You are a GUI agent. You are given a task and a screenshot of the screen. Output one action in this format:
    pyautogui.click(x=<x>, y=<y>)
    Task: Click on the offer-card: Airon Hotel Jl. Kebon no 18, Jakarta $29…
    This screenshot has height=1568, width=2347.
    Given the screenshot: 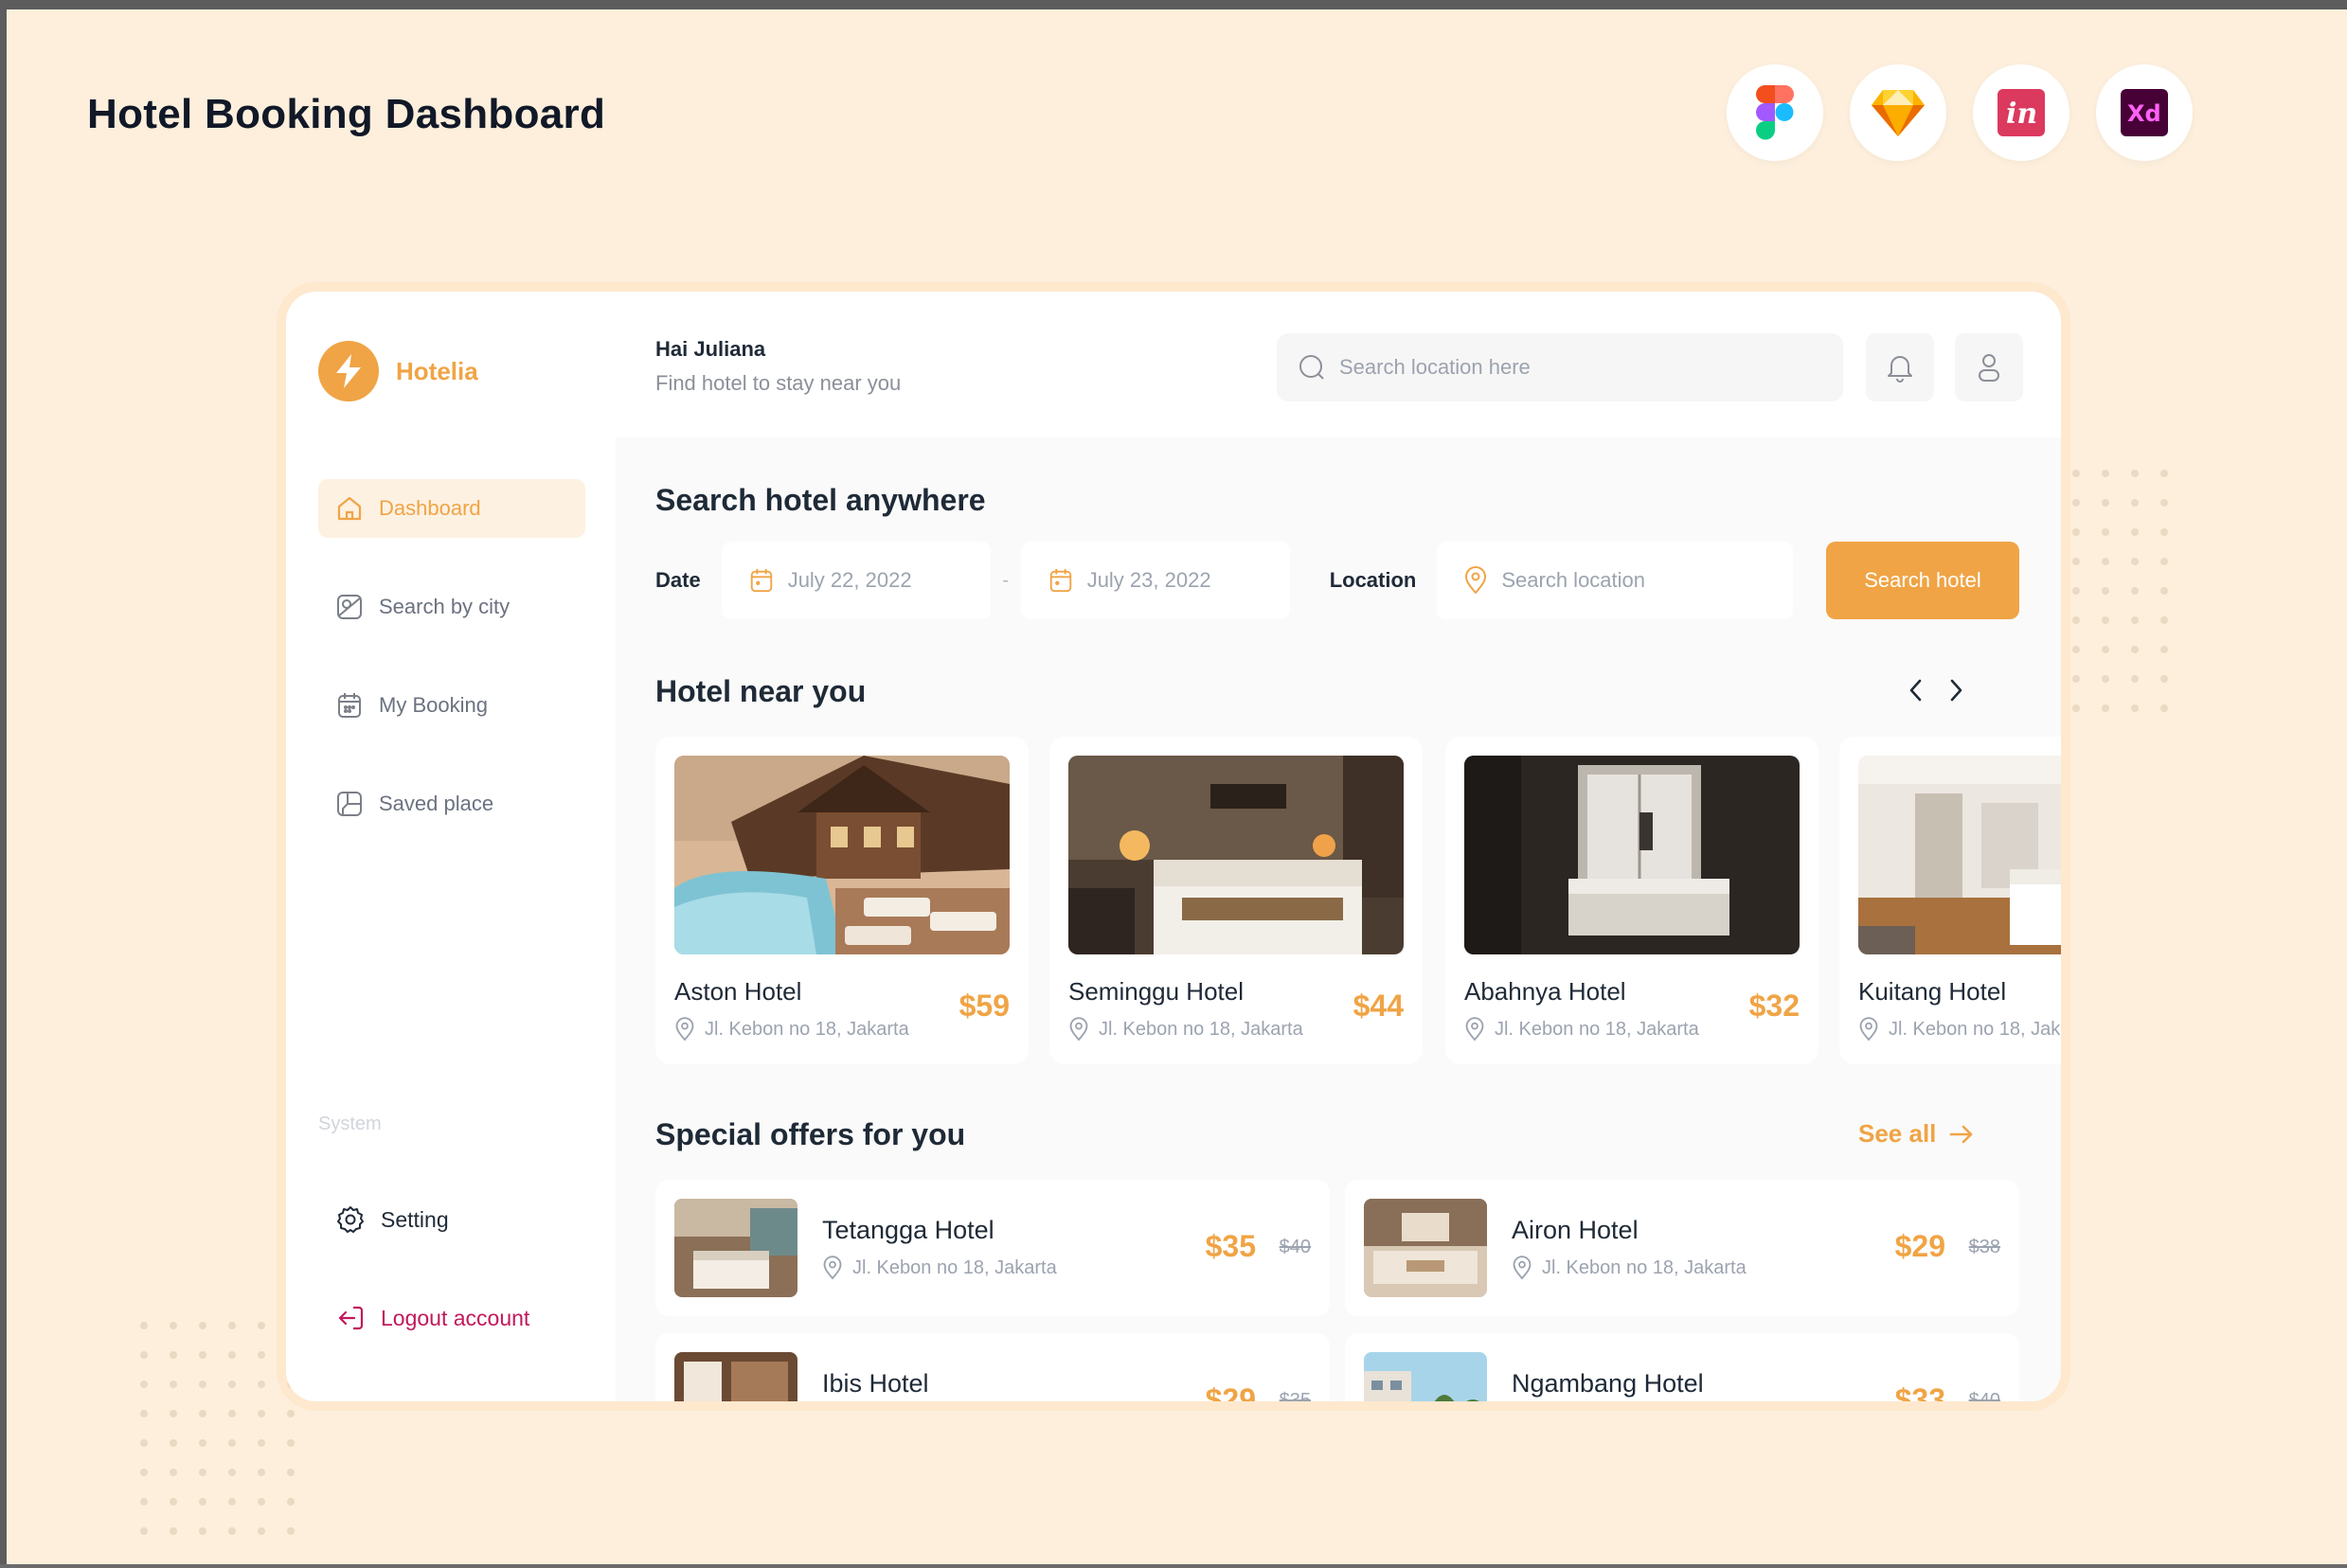 What is the action you would take?
    pyautogui.click(x=1682, y=1248)
    